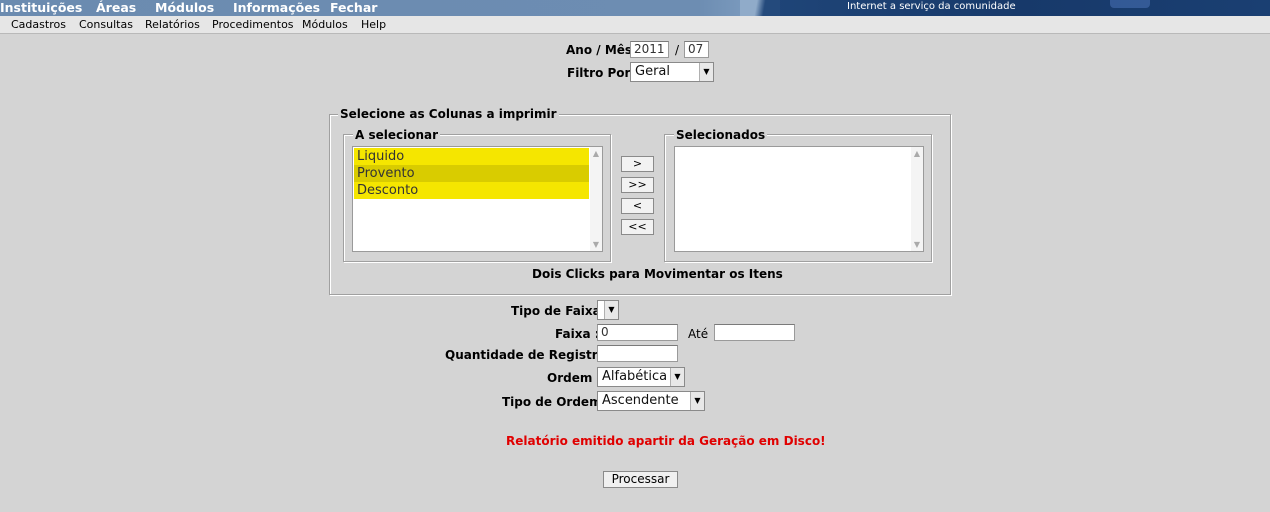 The height and width of the screenshot is (512, 1270). What do you see at coordinates (637, 353) in the screenshot?
I see `quantidade-input` at bounding box center [637, 353].